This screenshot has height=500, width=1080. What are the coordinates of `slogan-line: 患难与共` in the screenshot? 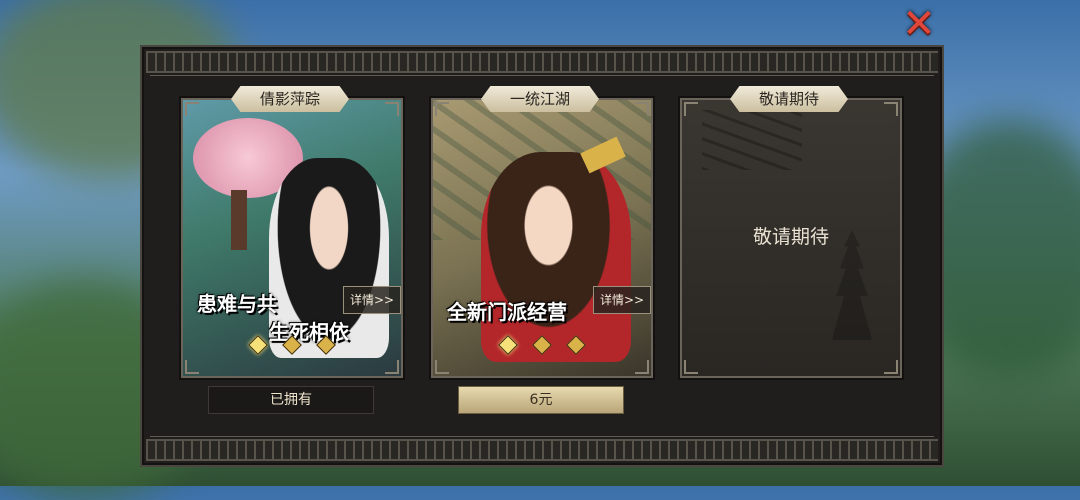 It's located at (237, 304).